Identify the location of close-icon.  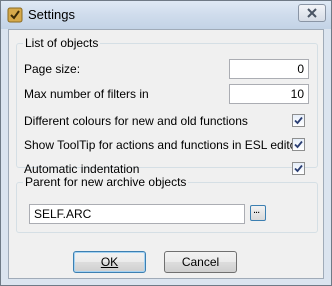
(312, 16).